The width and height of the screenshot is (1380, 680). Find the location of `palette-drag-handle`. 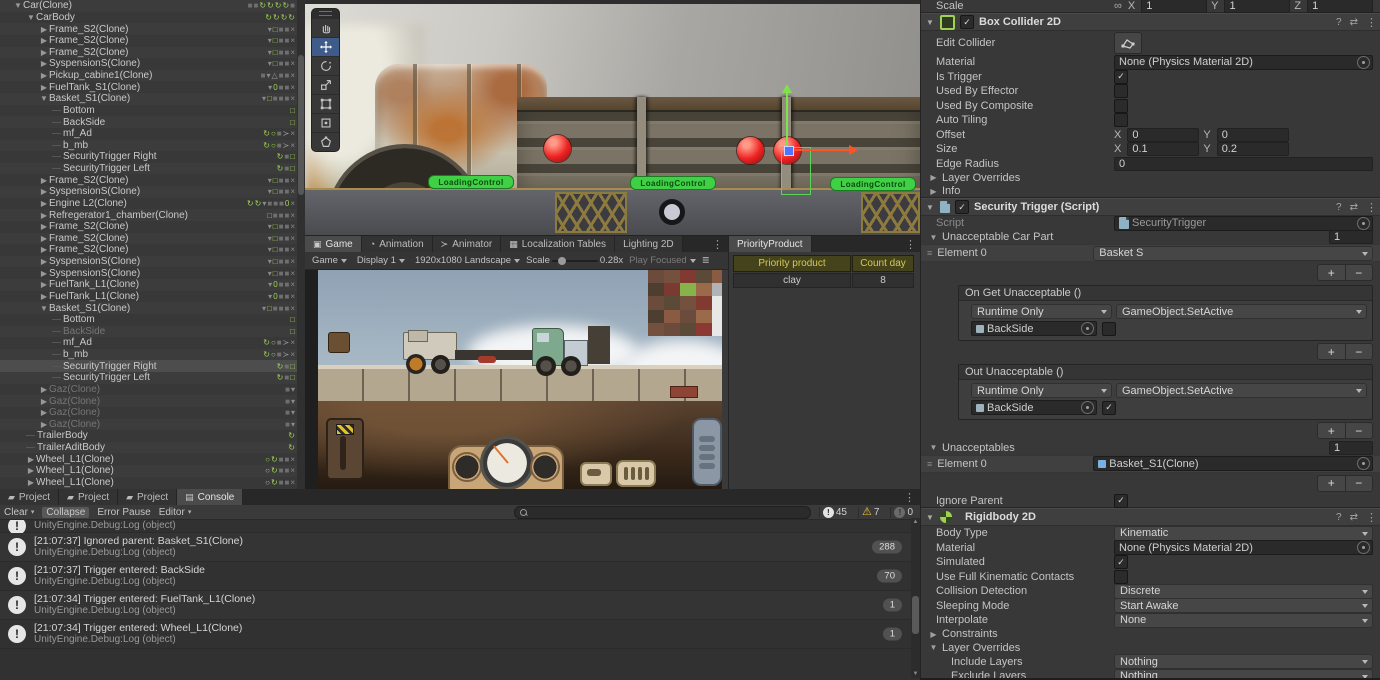

palette-drag-handle is located at coordinates (325, 13).